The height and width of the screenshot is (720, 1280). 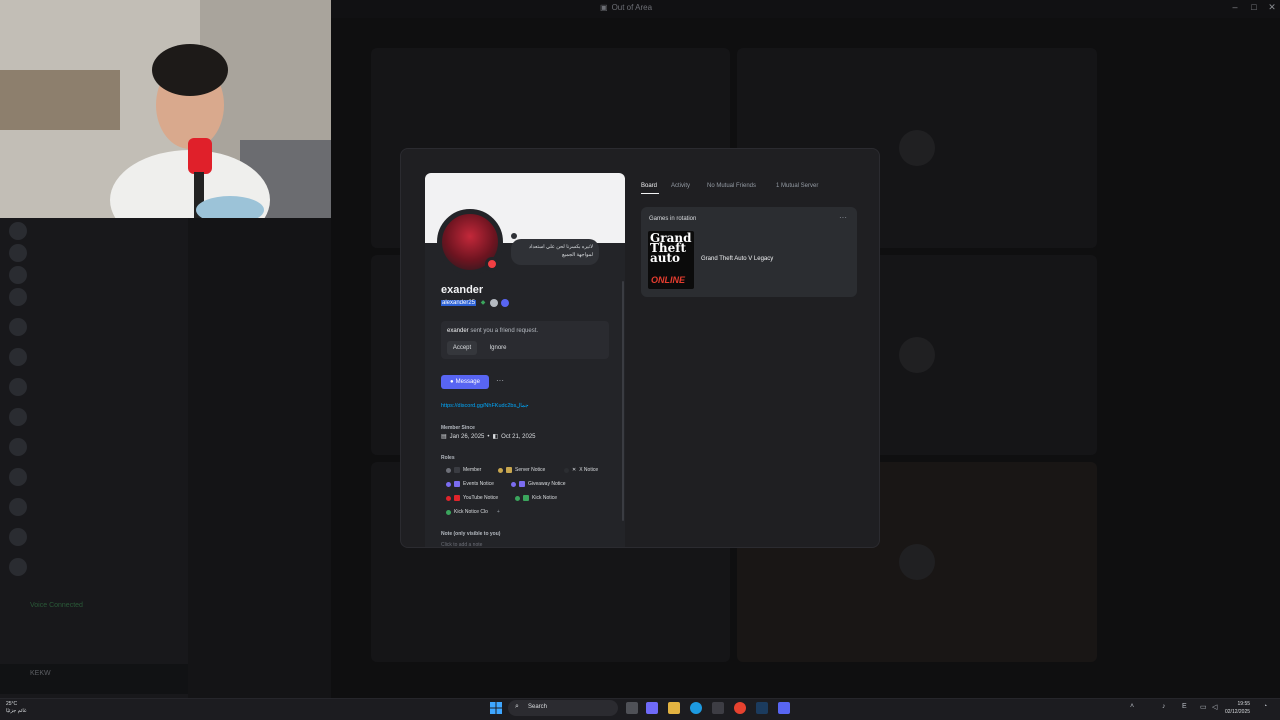 What do you see at coordinates (626, 7) in the screenshot?
I see `window-title: ▣ Out of Area` at bounding box center [626, 7].